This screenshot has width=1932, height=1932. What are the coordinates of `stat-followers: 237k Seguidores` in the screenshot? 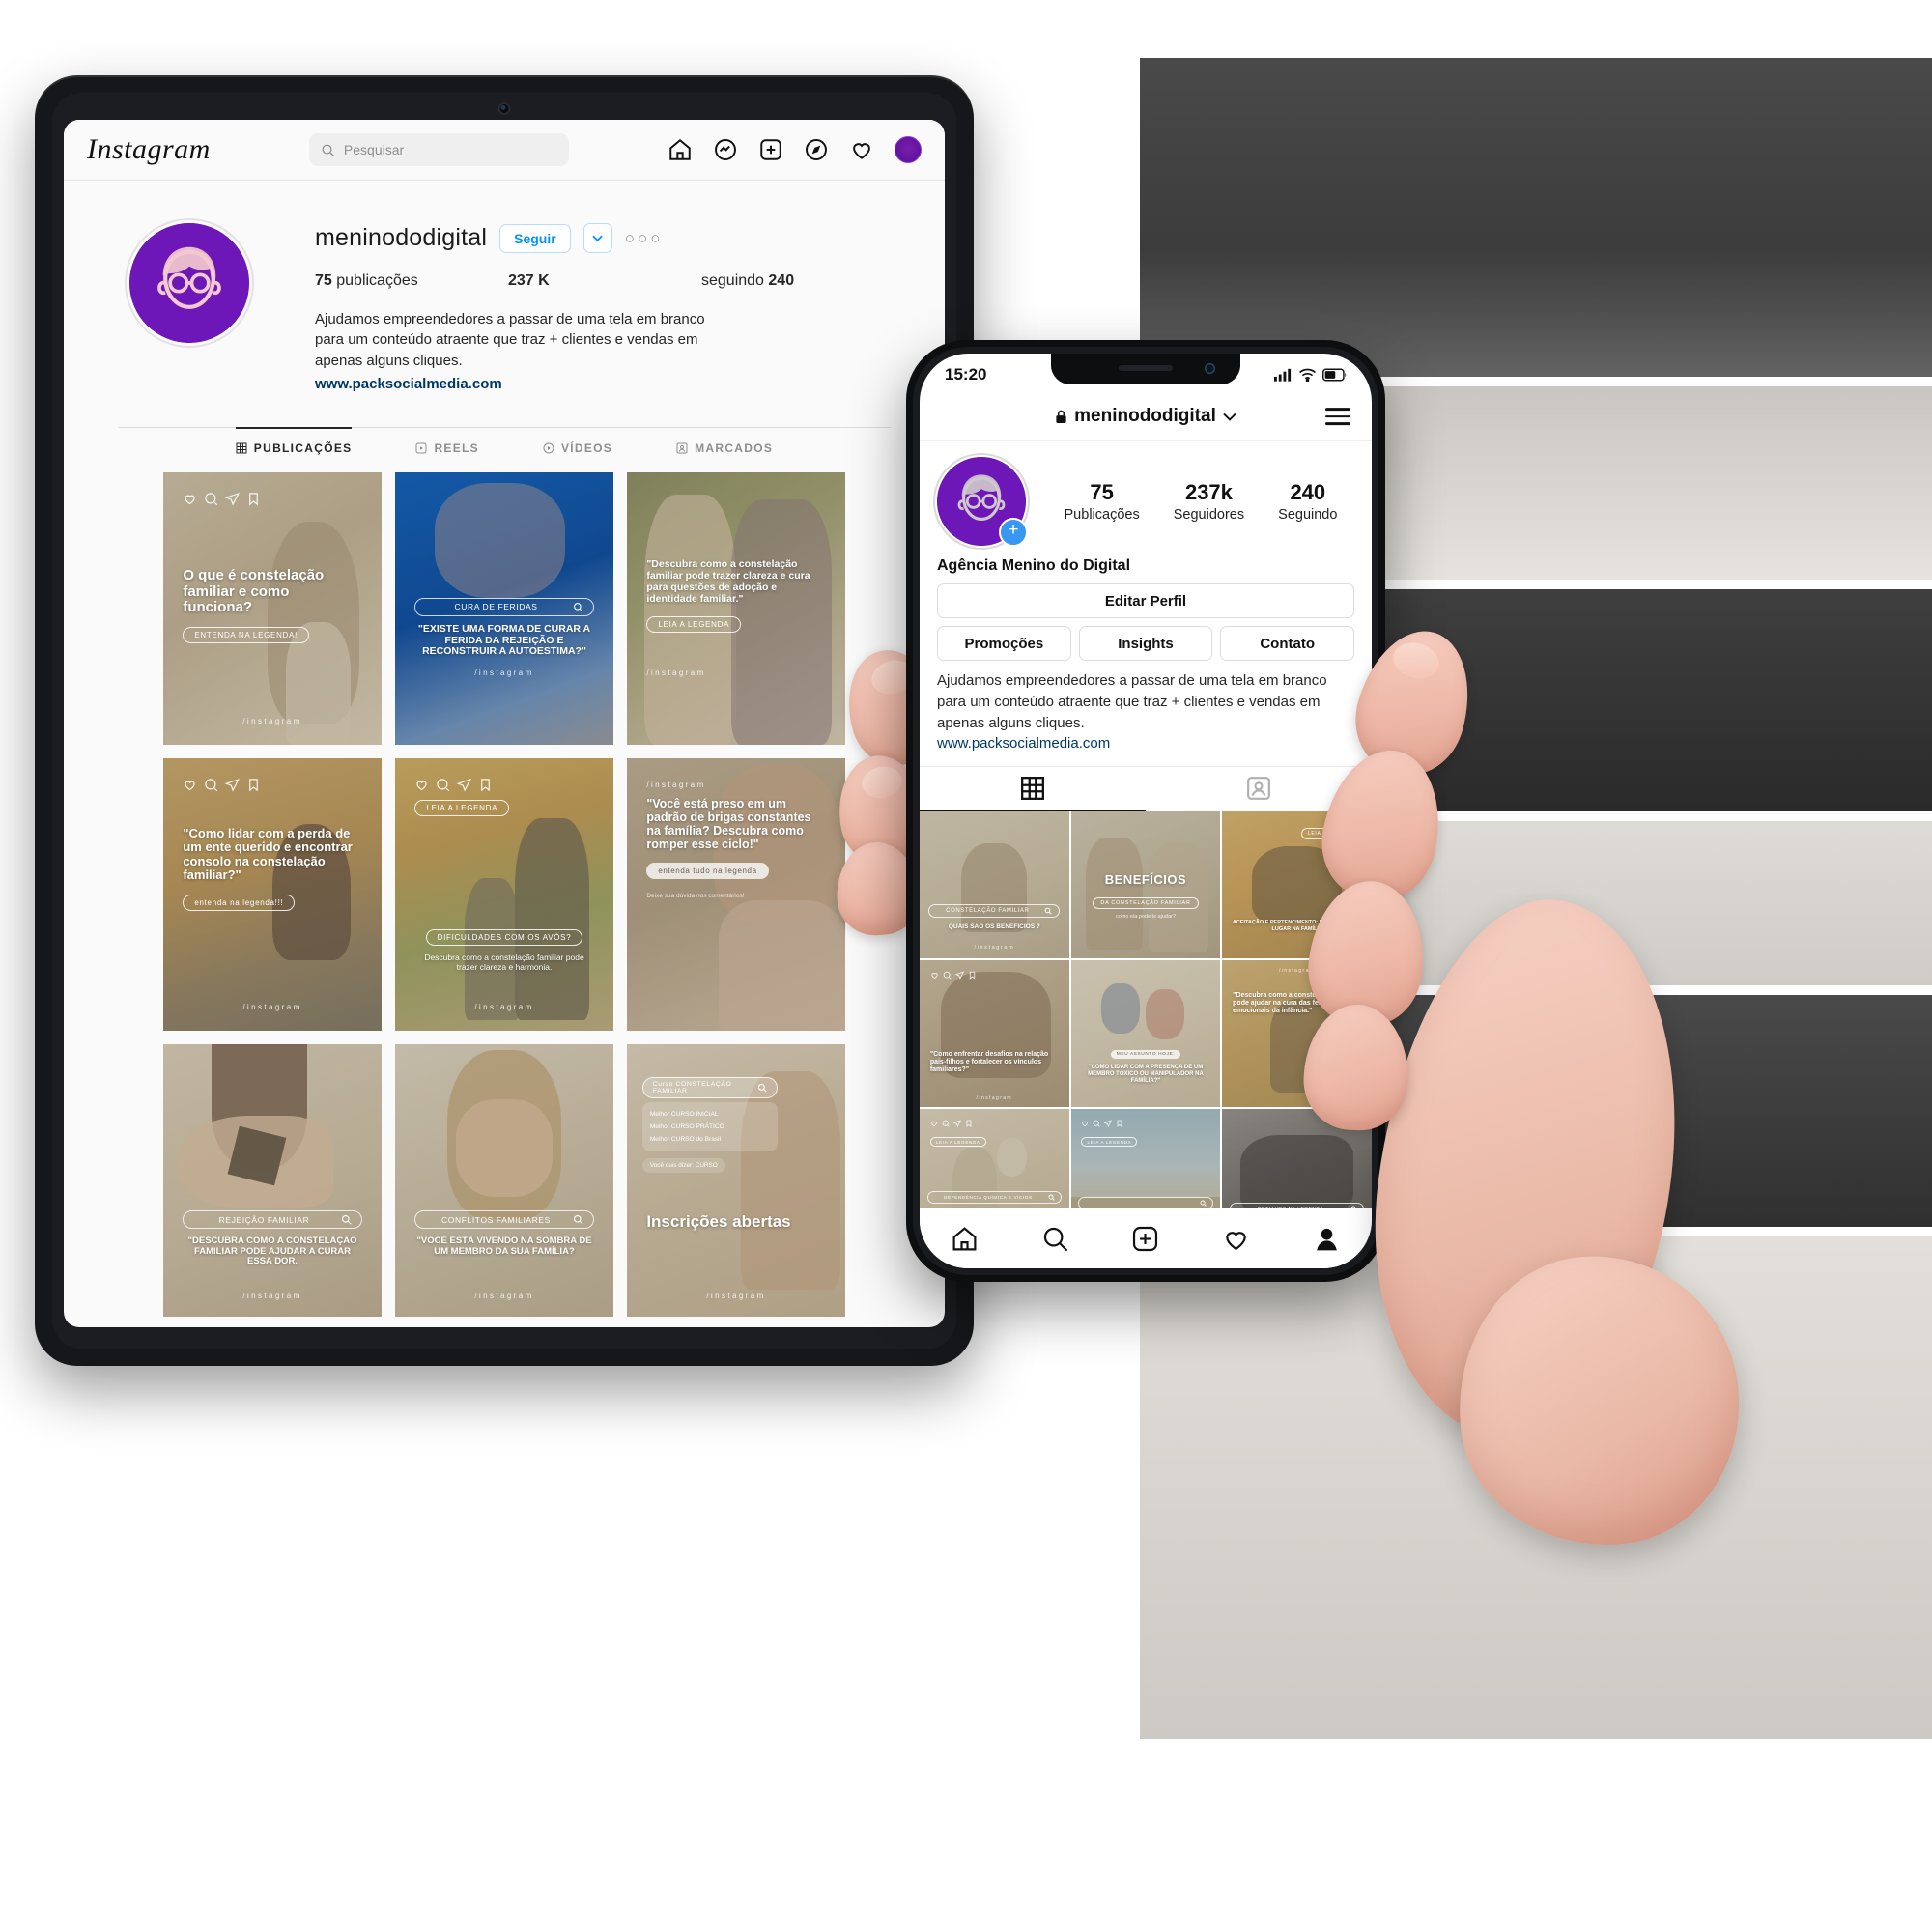 It's located at (1209, 502).